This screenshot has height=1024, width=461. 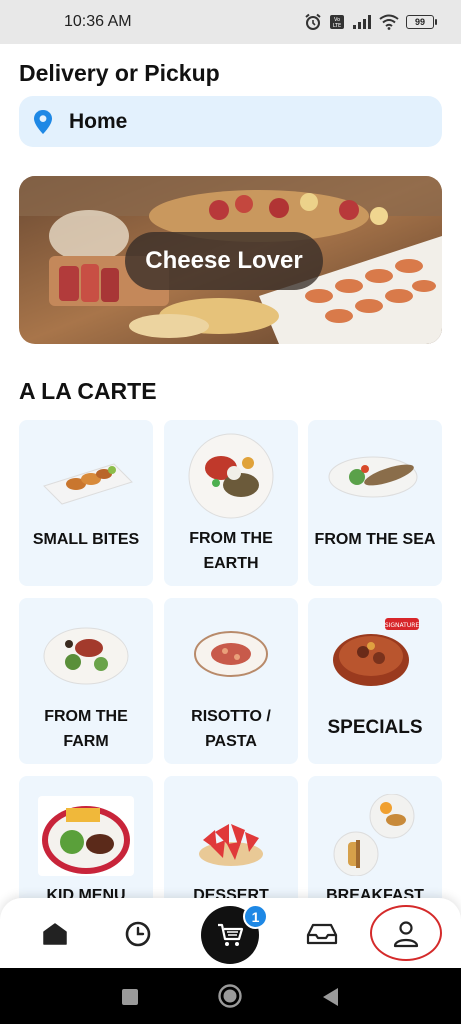 I want to click on category-card-kid-menu: KID MENU, so click(x=86, y=837).